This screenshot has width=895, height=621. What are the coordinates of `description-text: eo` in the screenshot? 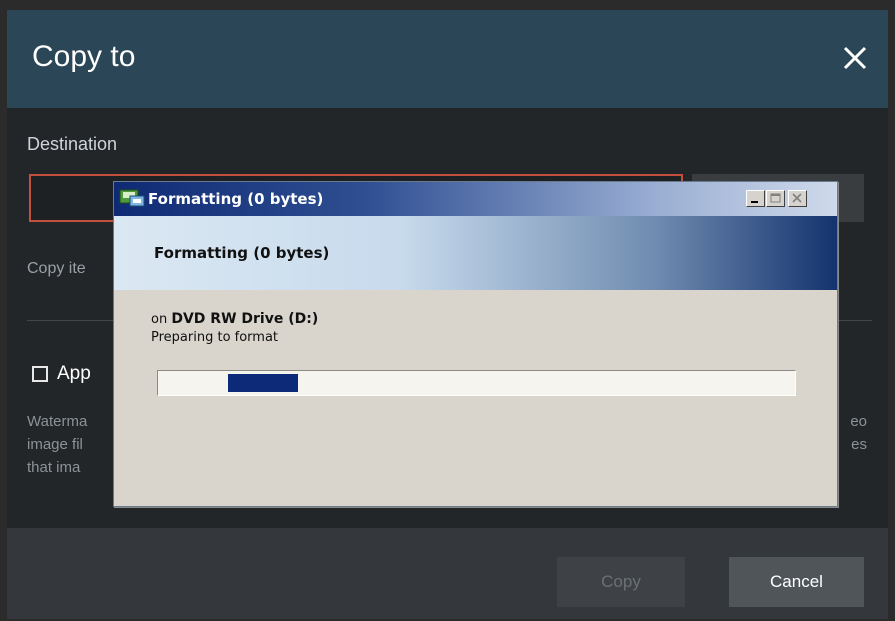 It's located at (858, 421).